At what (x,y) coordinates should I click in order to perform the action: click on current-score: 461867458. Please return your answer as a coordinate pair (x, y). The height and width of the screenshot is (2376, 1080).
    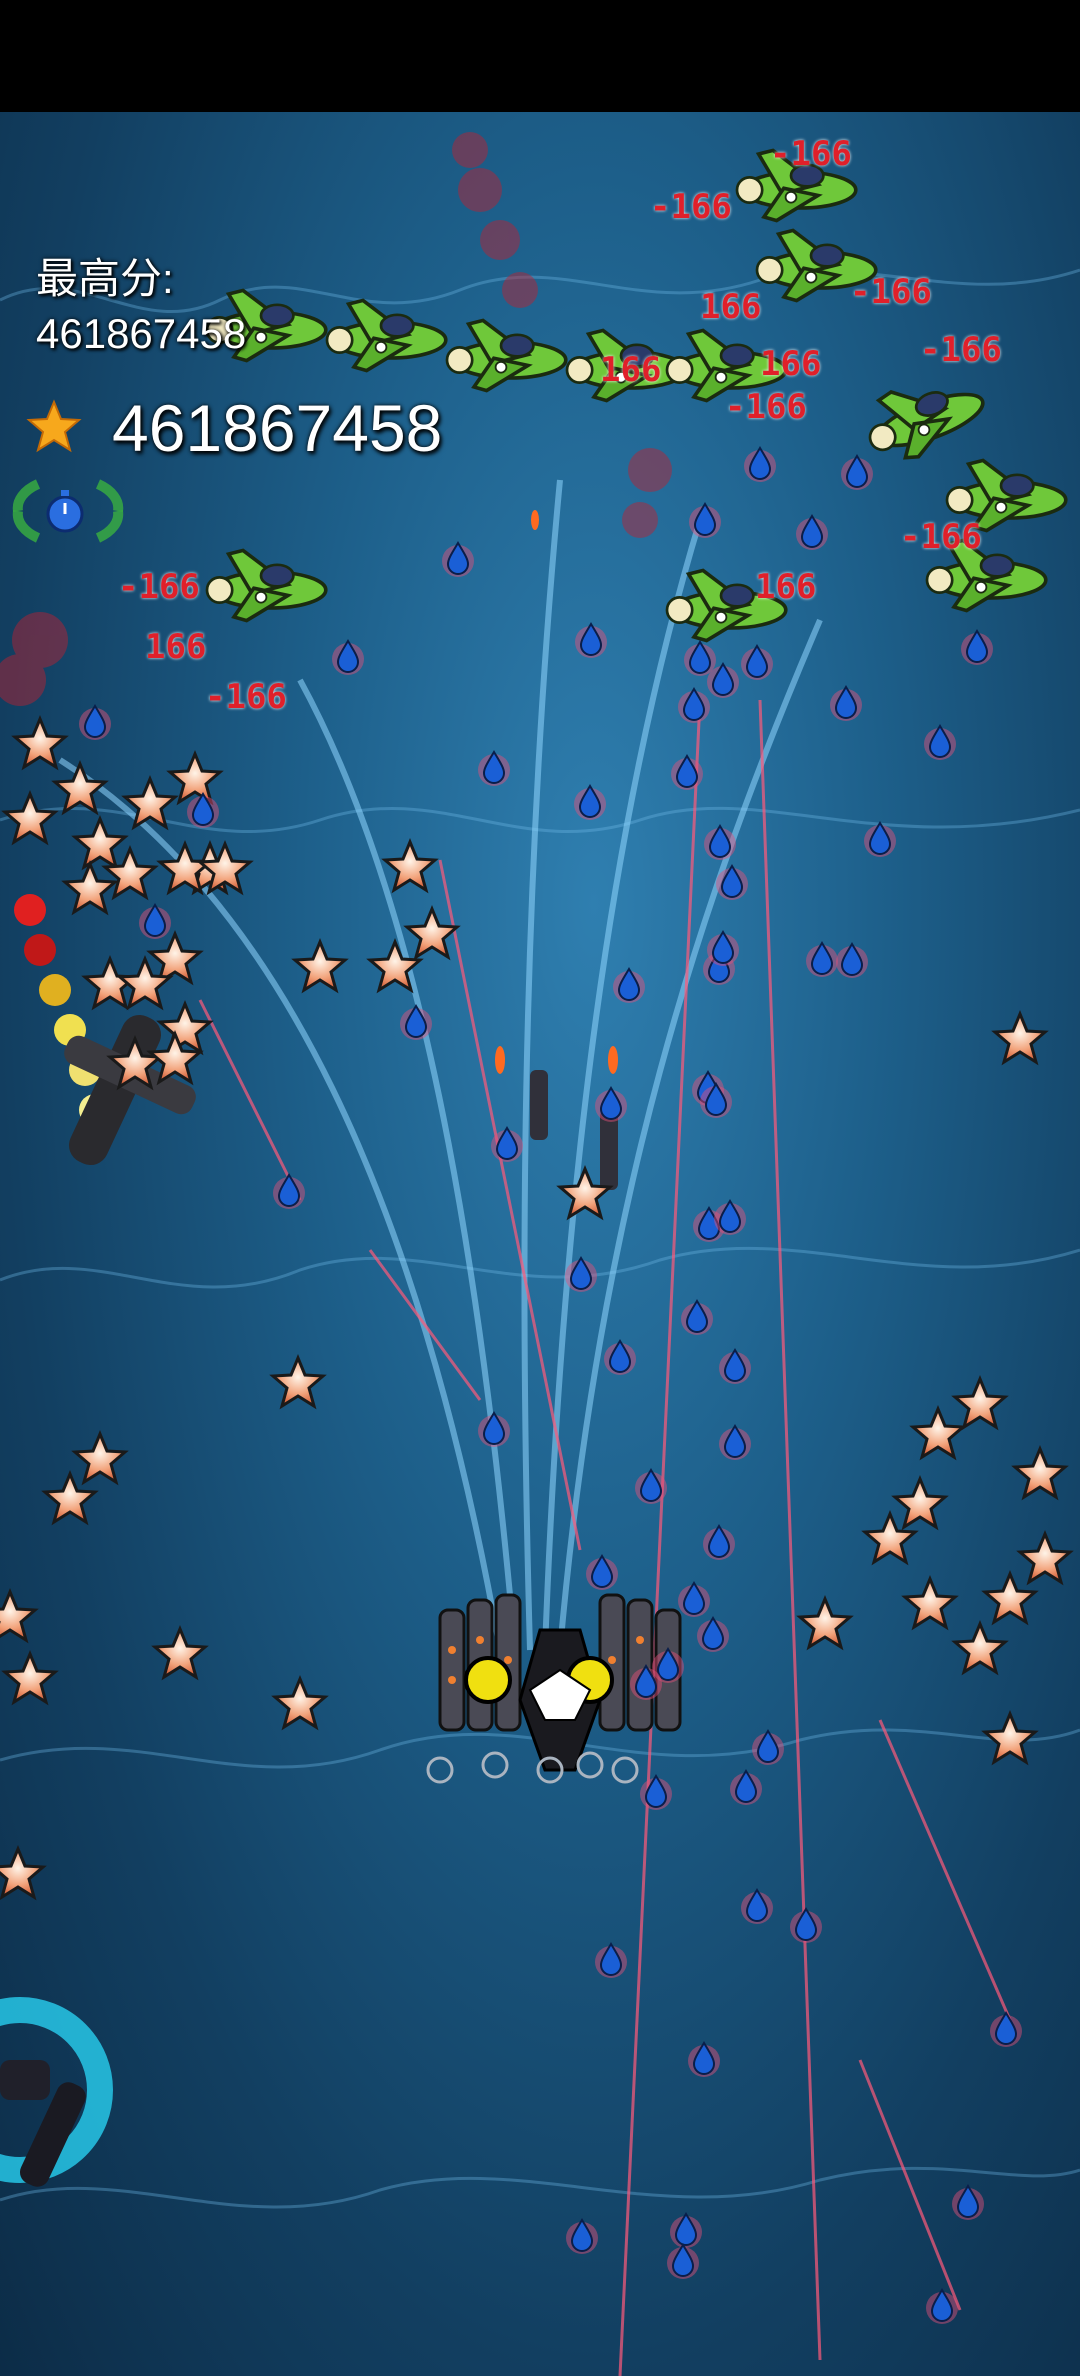
    Looking at the image, I should click on (277, 428).